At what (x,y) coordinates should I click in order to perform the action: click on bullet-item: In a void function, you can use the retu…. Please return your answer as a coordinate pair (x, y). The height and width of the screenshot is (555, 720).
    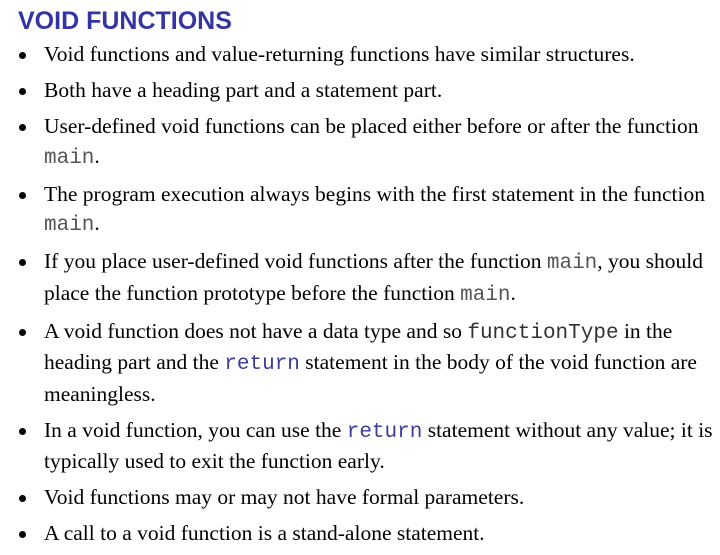
    Looking at the image, I should click on (360, 446).